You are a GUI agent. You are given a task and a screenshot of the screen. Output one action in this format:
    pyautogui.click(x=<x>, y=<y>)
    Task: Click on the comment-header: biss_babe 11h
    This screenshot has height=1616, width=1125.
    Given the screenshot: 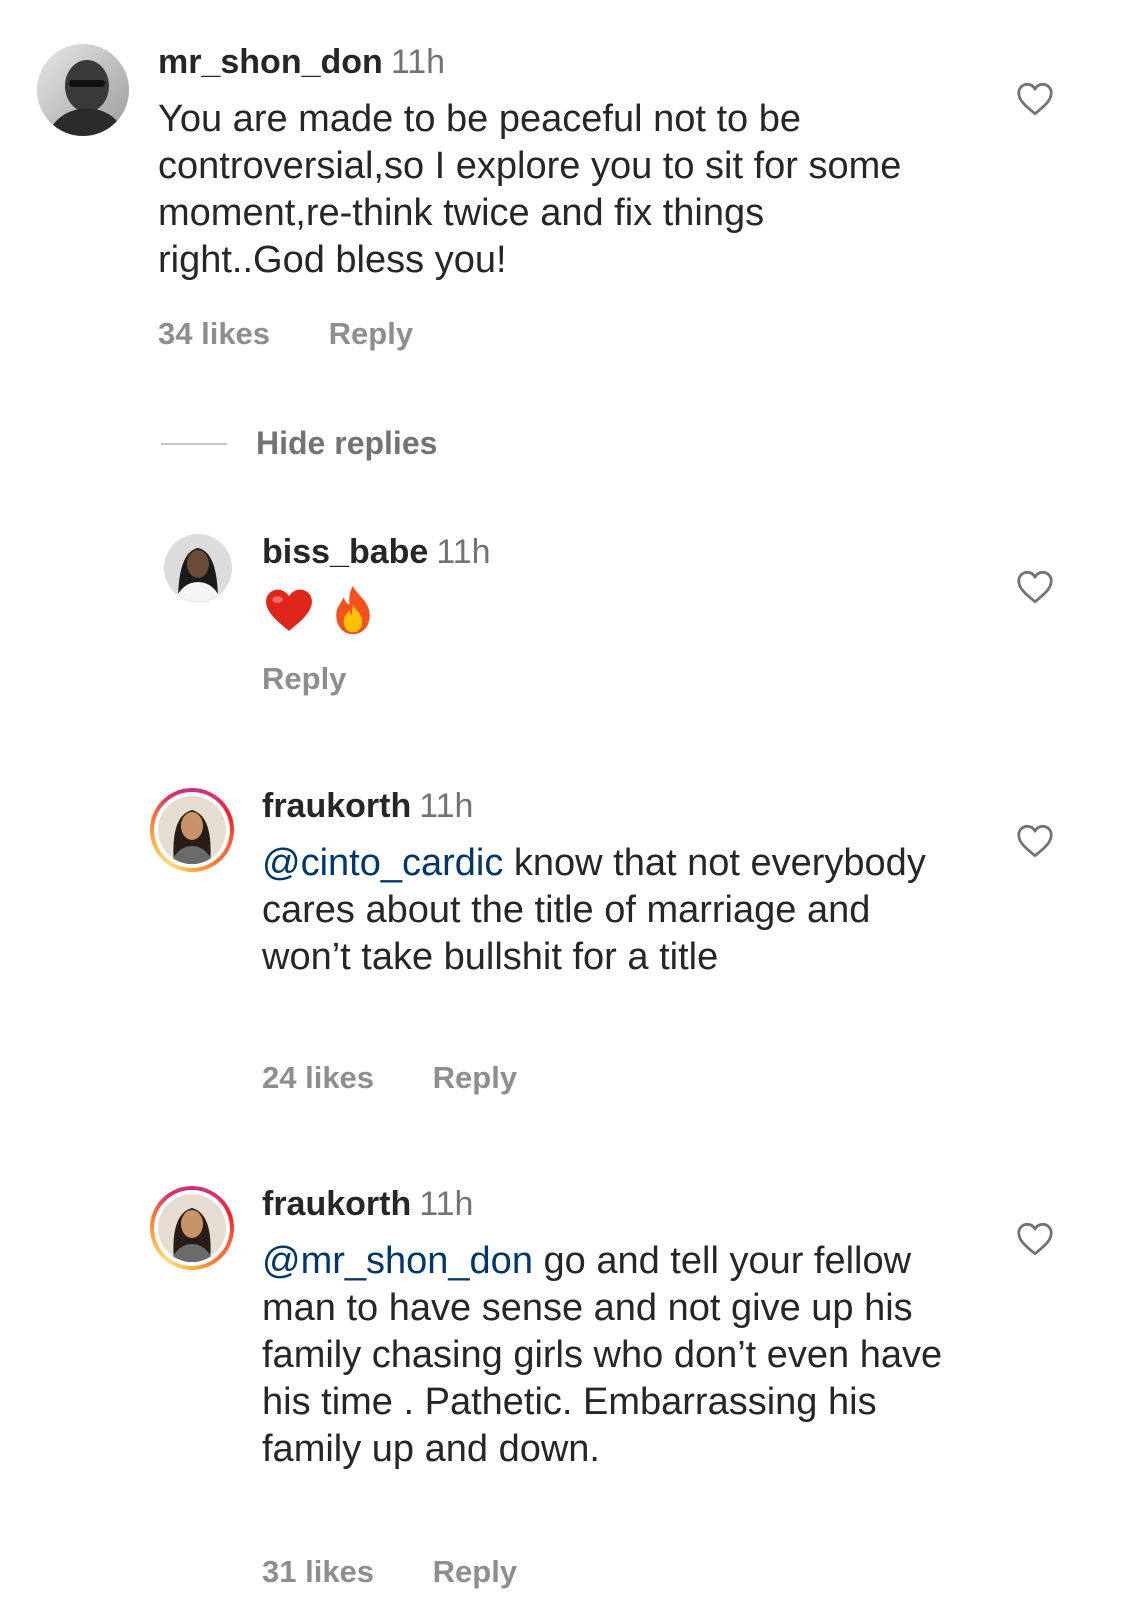 What is the action you would take?
    pyautogui.click(x=376, y=552)
    